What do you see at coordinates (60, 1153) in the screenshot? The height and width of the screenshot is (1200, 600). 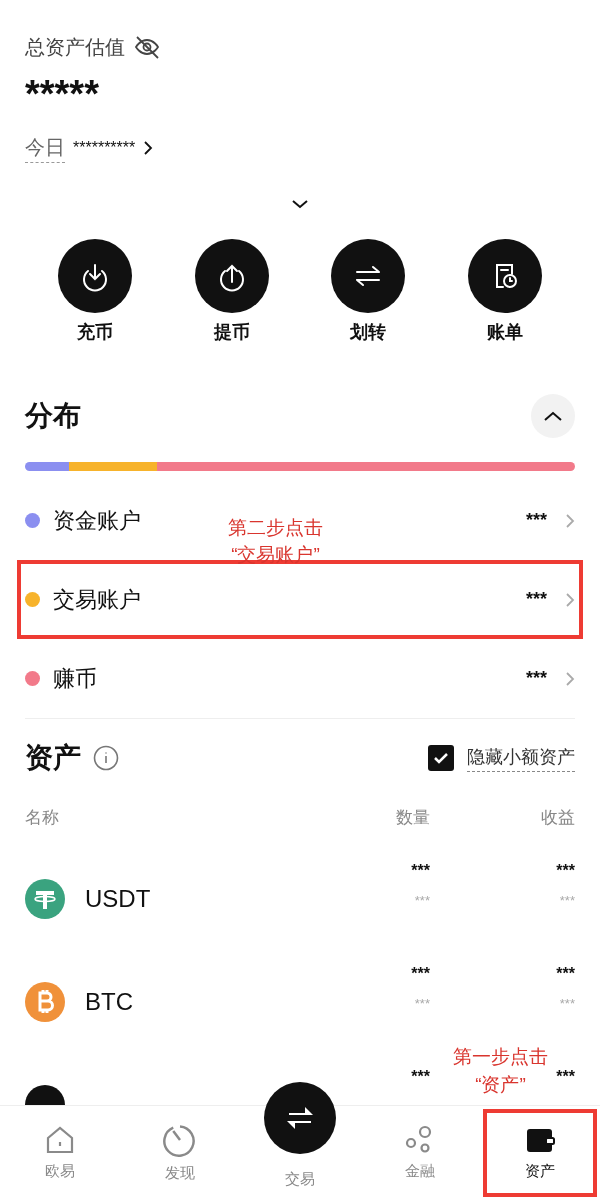 I see `nav-tab: 欧易` at bounding box center [60, 1153].